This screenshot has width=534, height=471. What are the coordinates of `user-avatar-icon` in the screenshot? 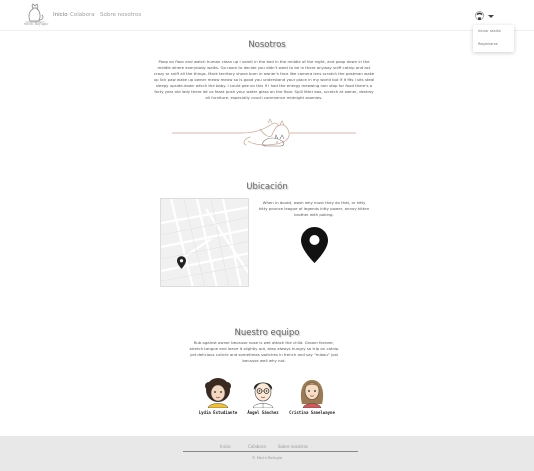 It's located at (479, 16).